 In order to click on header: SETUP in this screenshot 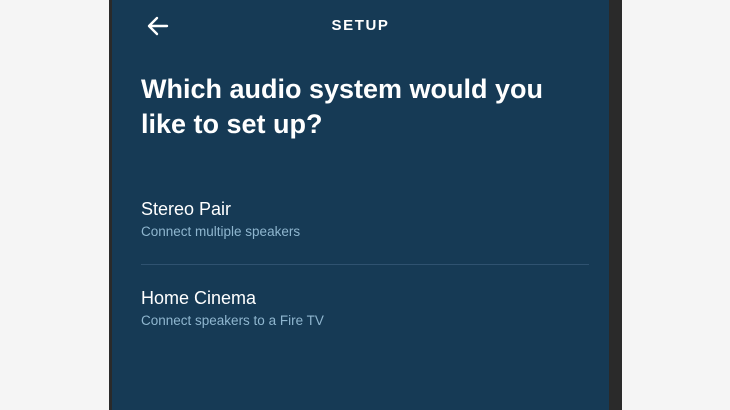, I will do `click(360, 26)`.